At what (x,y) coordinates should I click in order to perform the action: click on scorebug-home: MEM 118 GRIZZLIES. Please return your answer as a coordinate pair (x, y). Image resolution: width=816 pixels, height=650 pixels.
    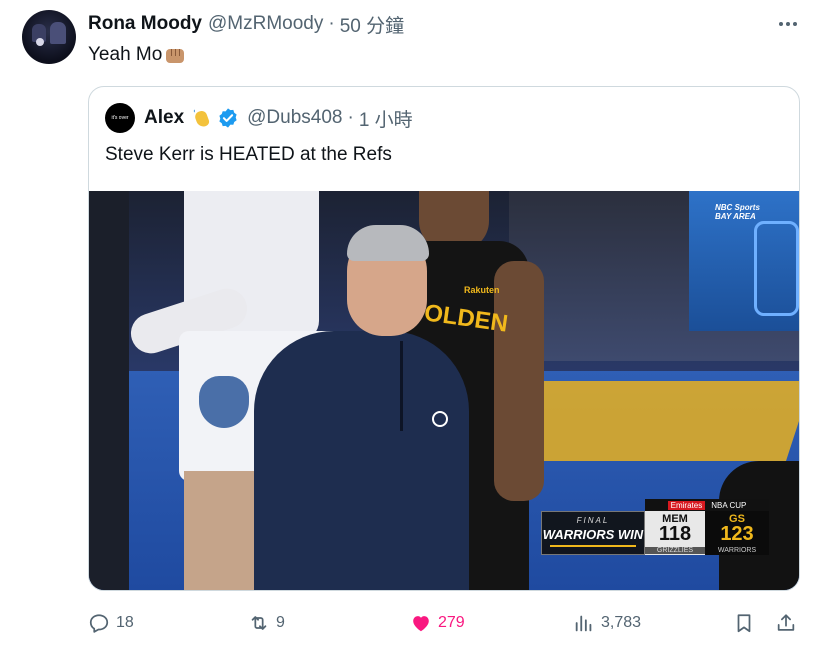
    Looking at the image, I should click on (675, 533).